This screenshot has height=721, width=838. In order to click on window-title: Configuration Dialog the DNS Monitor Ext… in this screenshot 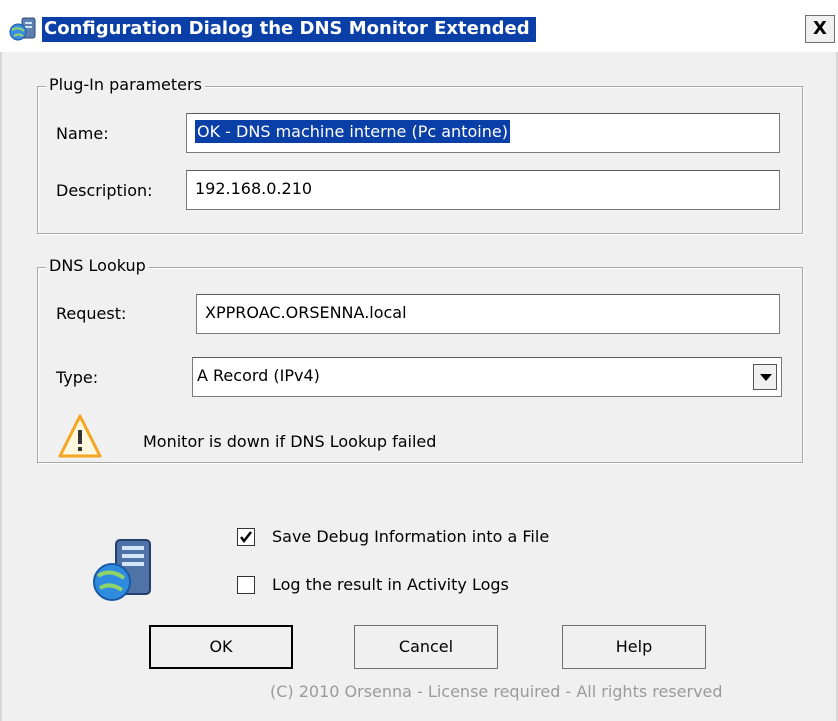, I will do `click(289, 29)`.